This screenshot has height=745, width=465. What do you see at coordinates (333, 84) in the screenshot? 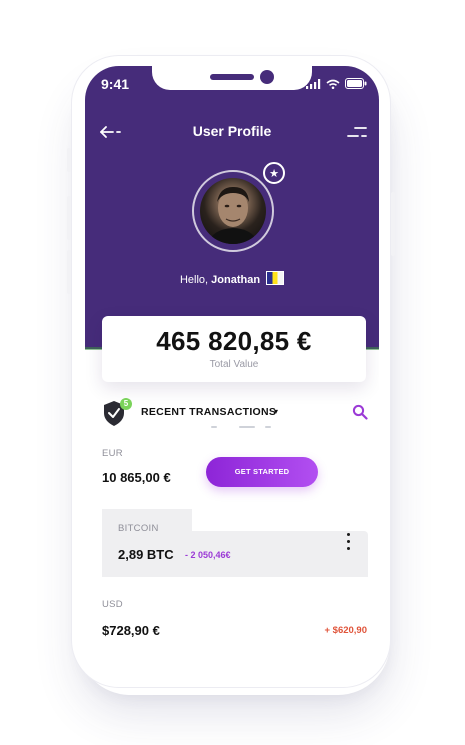
I see `wifi-icon` at bounding box center [333, 84].